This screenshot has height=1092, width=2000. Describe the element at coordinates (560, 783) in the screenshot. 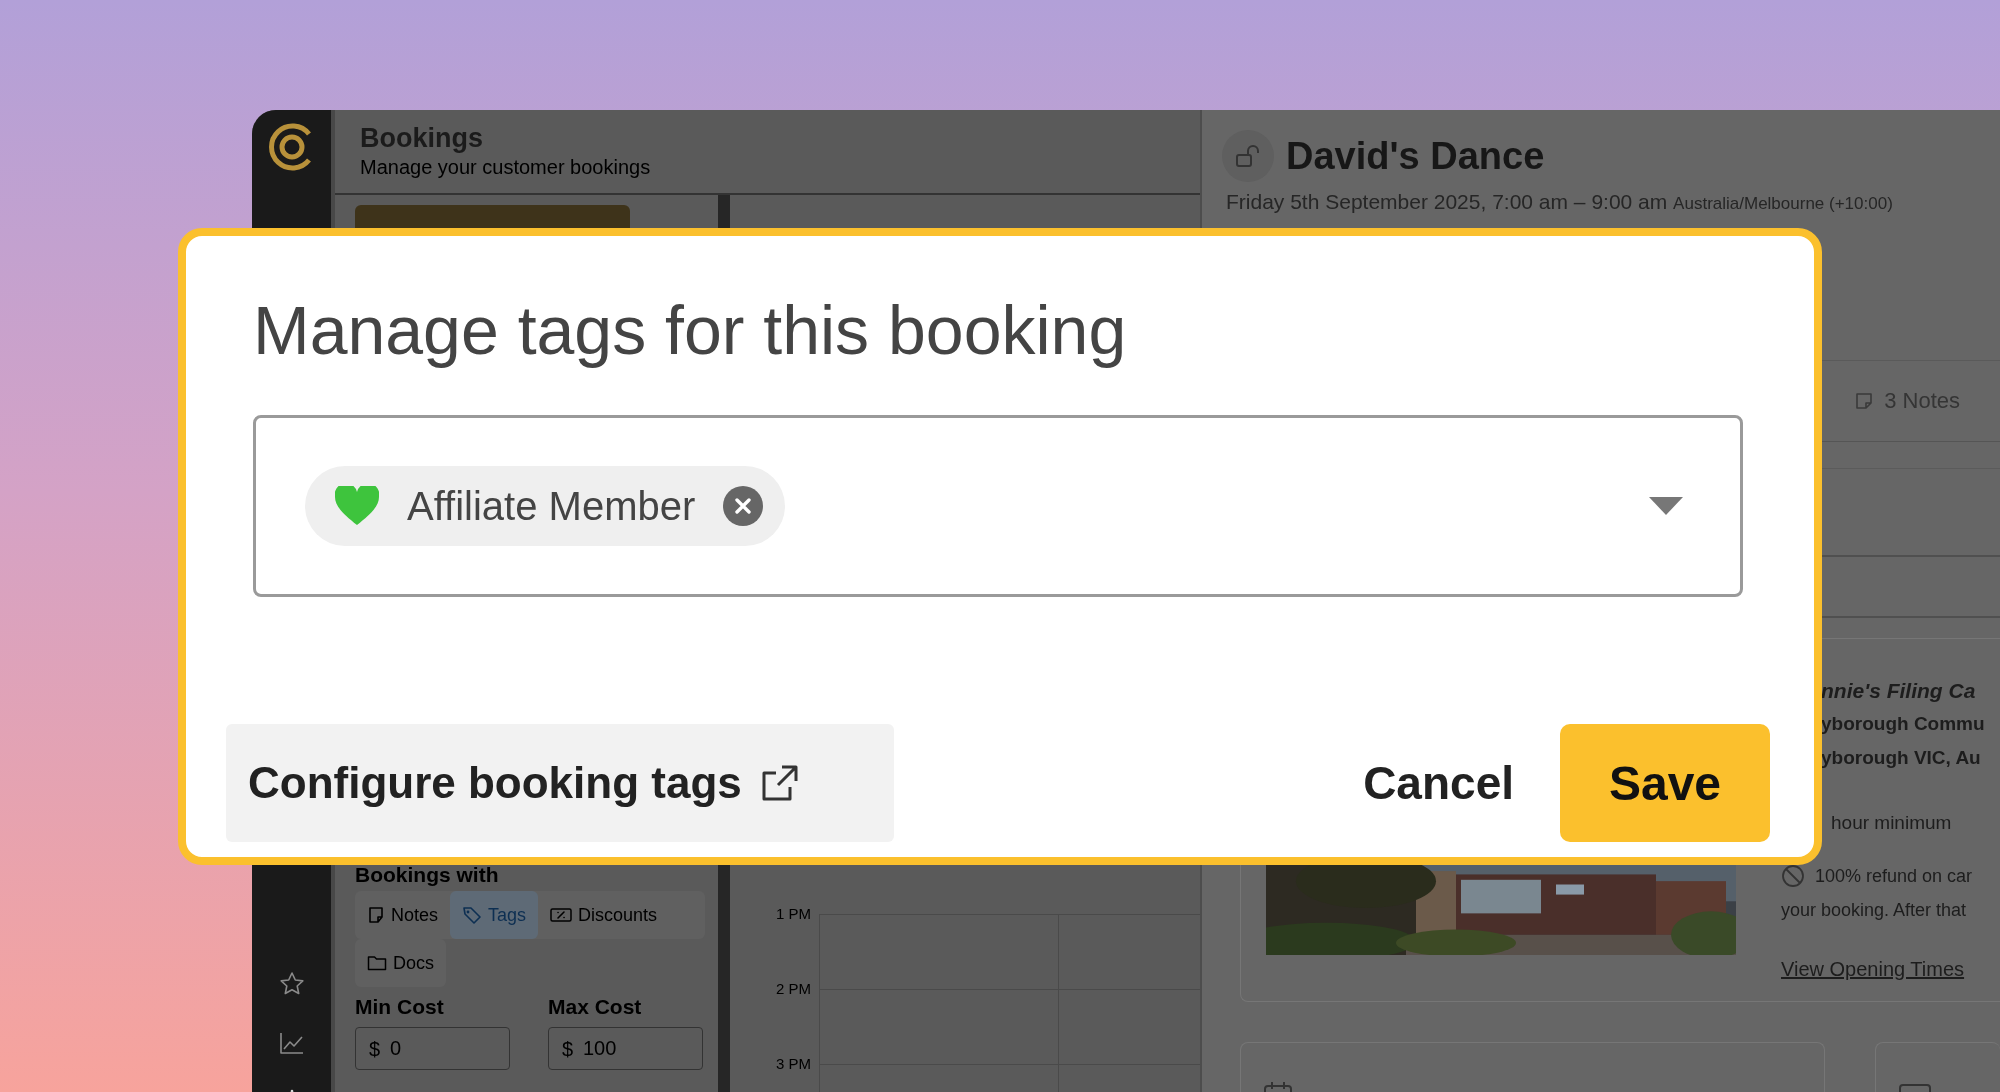

I see `configure-tags-button: Configure booking tags` at that location.